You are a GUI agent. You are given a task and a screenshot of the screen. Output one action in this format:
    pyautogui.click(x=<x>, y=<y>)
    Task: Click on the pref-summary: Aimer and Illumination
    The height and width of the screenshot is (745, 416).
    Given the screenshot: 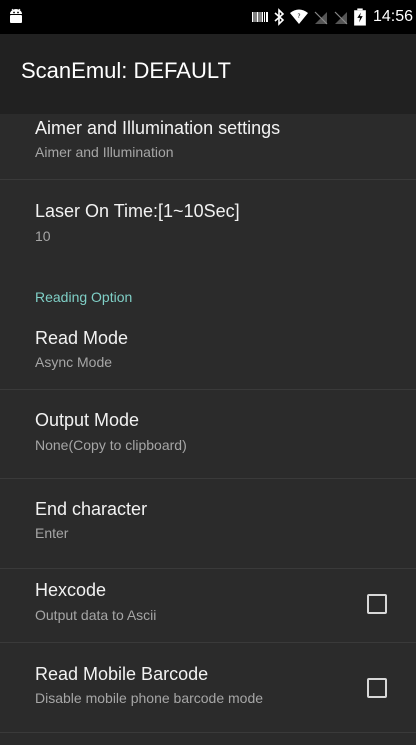 What is the action you would take?
    pyautogui.click(x=104, y=152)
    